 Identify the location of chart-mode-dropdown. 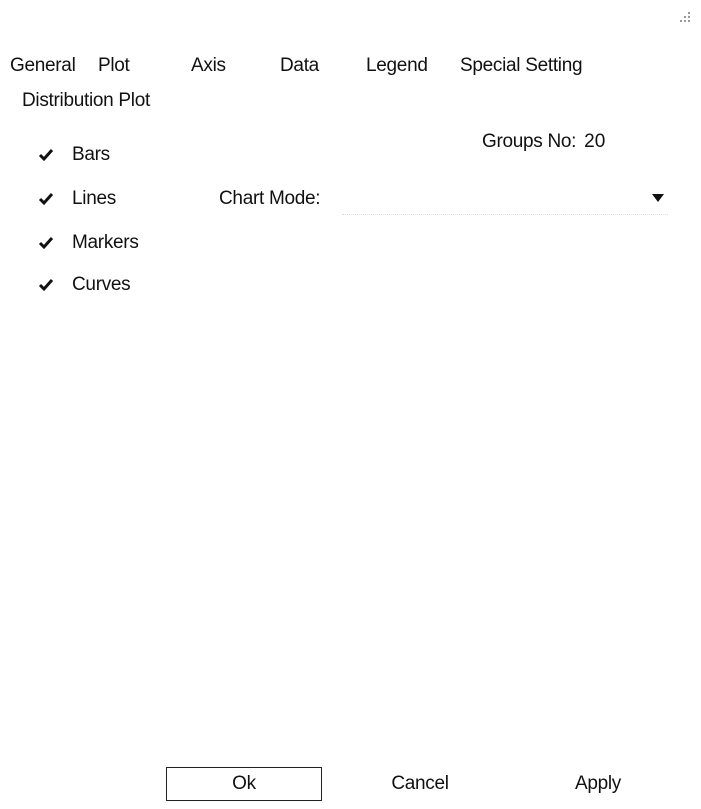
(505, 199).